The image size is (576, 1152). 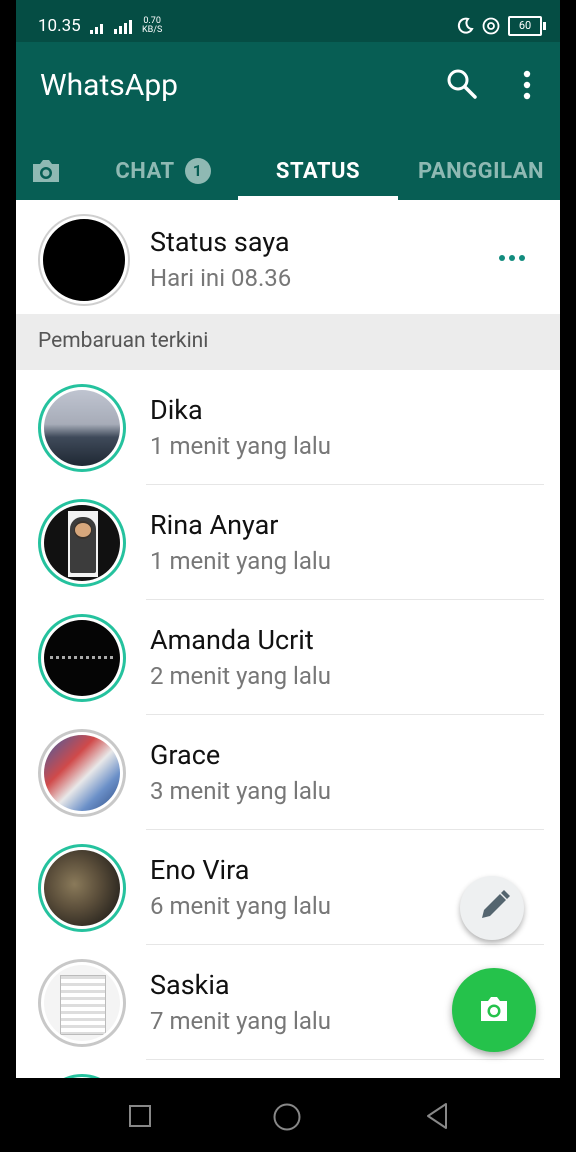 I want to click on contact-name: Rina Anyar, so click(x=214, y=525).